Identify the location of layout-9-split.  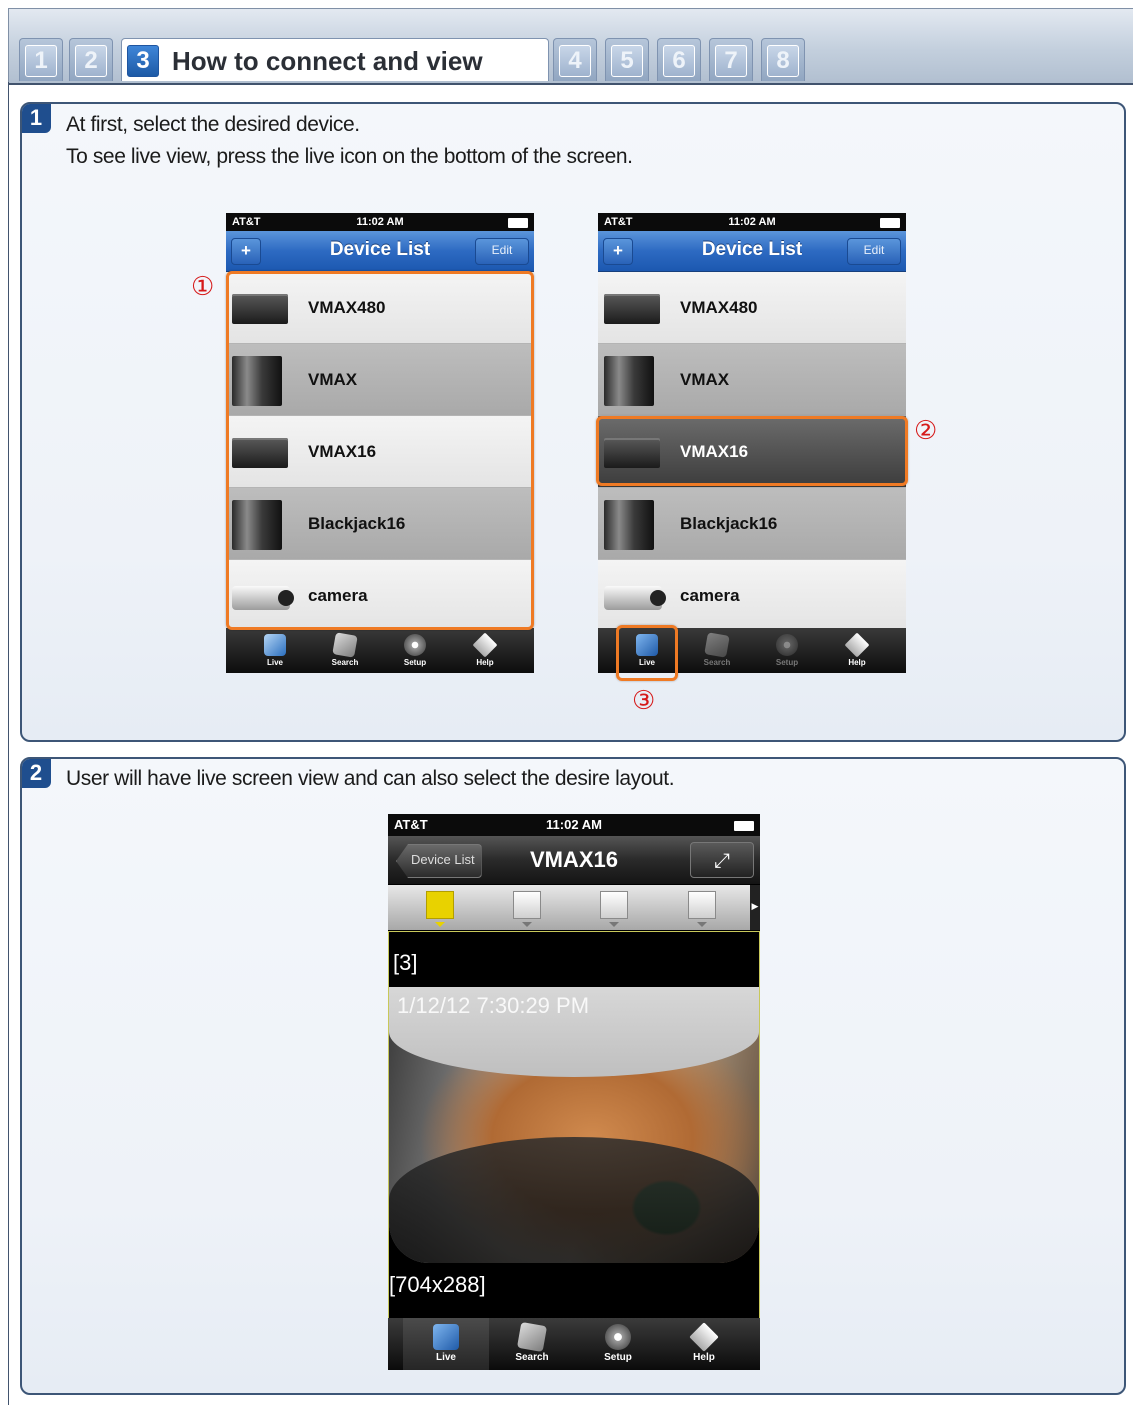
(614, 909).